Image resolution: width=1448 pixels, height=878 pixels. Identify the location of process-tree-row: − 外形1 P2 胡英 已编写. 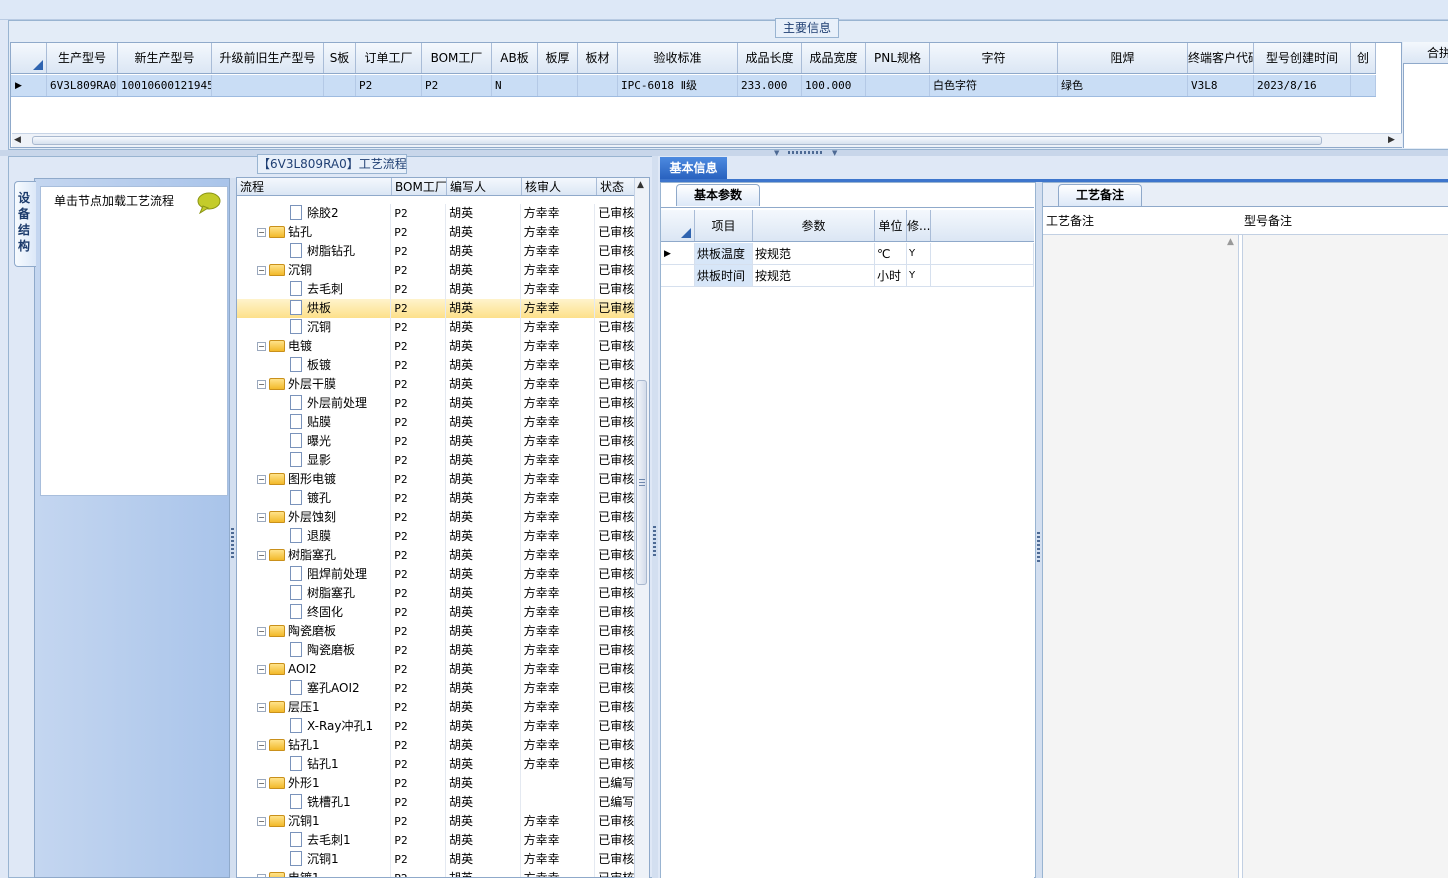
(436, 783).